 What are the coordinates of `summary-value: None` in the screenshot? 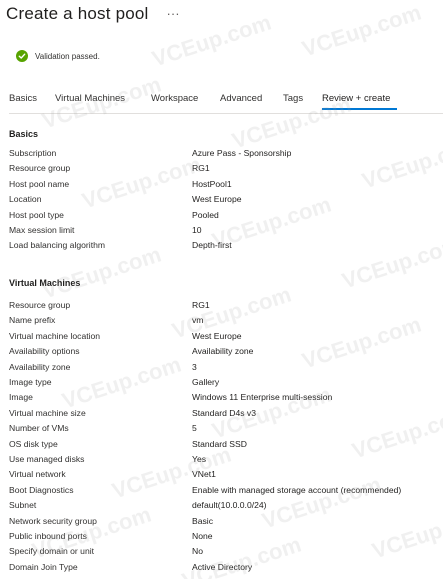 It's located at (202, 536).